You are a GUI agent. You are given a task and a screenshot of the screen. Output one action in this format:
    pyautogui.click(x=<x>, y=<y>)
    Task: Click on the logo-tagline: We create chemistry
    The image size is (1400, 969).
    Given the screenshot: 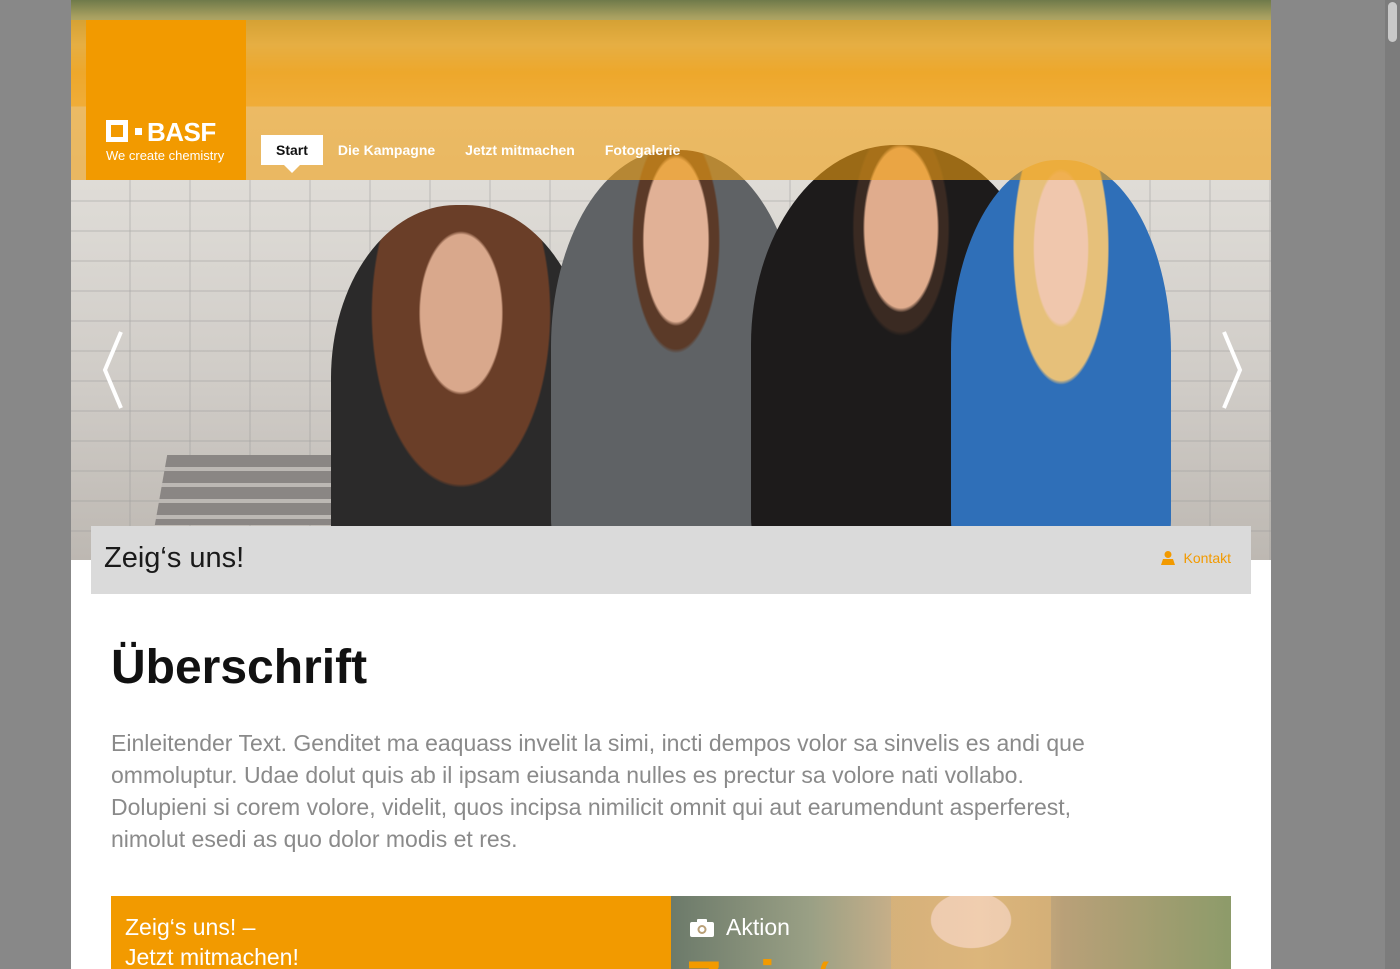 What is the action you would take?
    pyautogui.click(x=165, y=155)
    